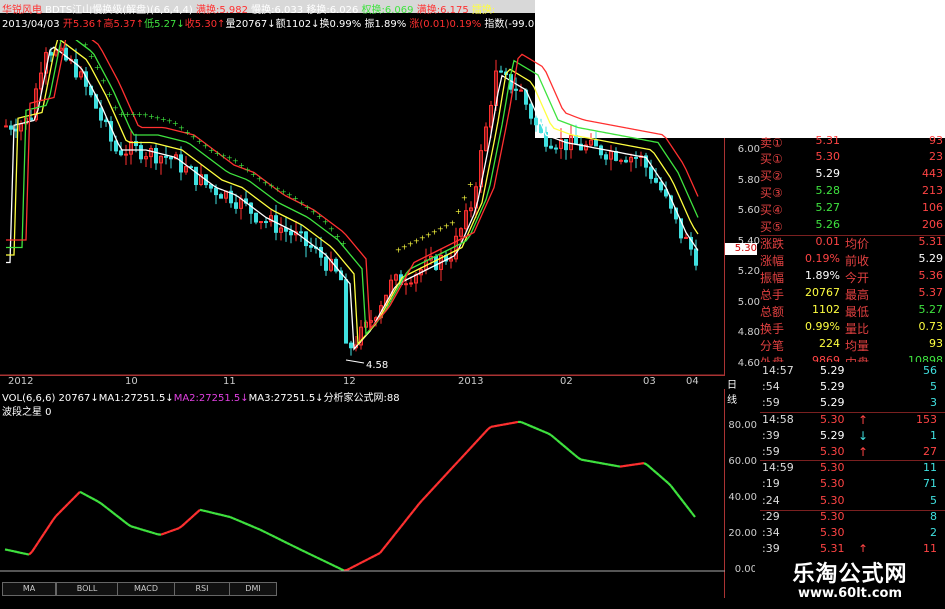  Describe the element at coordinates (748, 302) in the screenshot. I see `price-tick: 5.00` at that location.